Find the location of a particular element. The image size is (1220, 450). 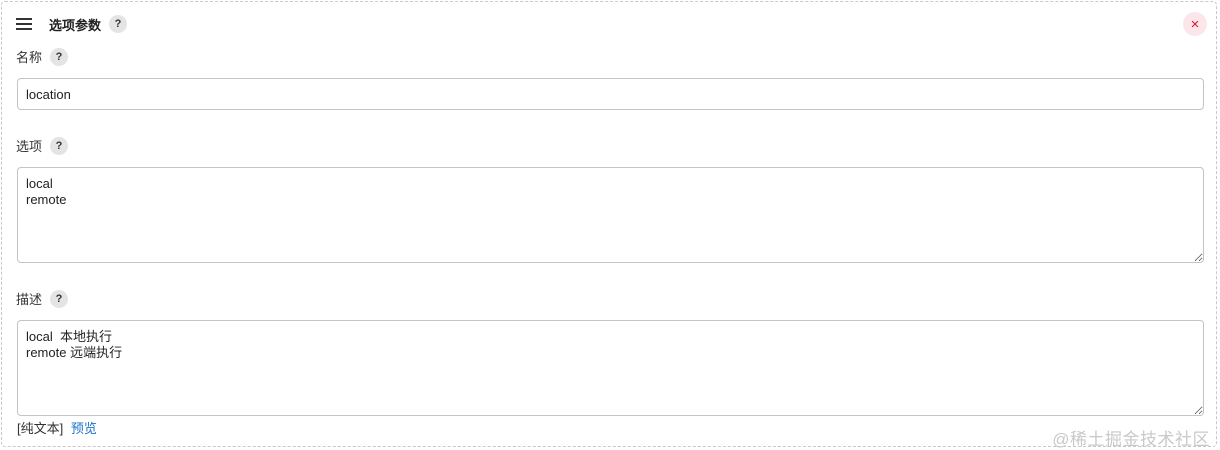

name-field-label-row: 名称 ? is located at coordinates (42, 56).